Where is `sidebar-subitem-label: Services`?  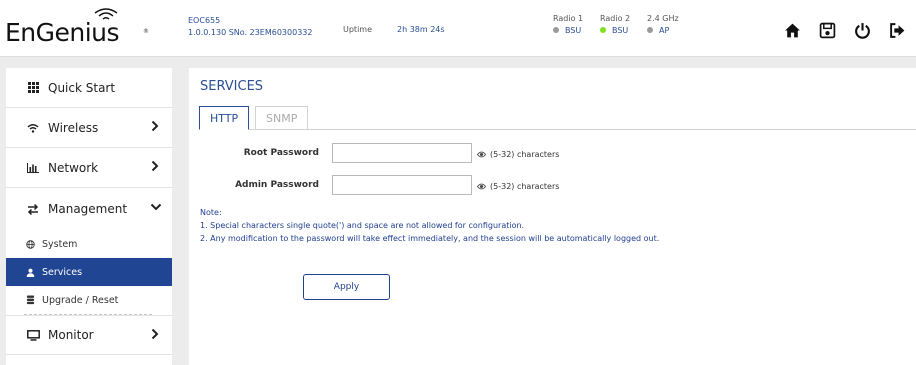 sidebar-subitem-label: Services is located at coordinates (62, 272).